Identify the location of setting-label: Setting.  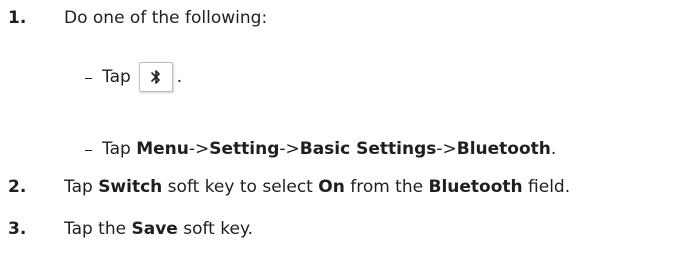
(244, 149).